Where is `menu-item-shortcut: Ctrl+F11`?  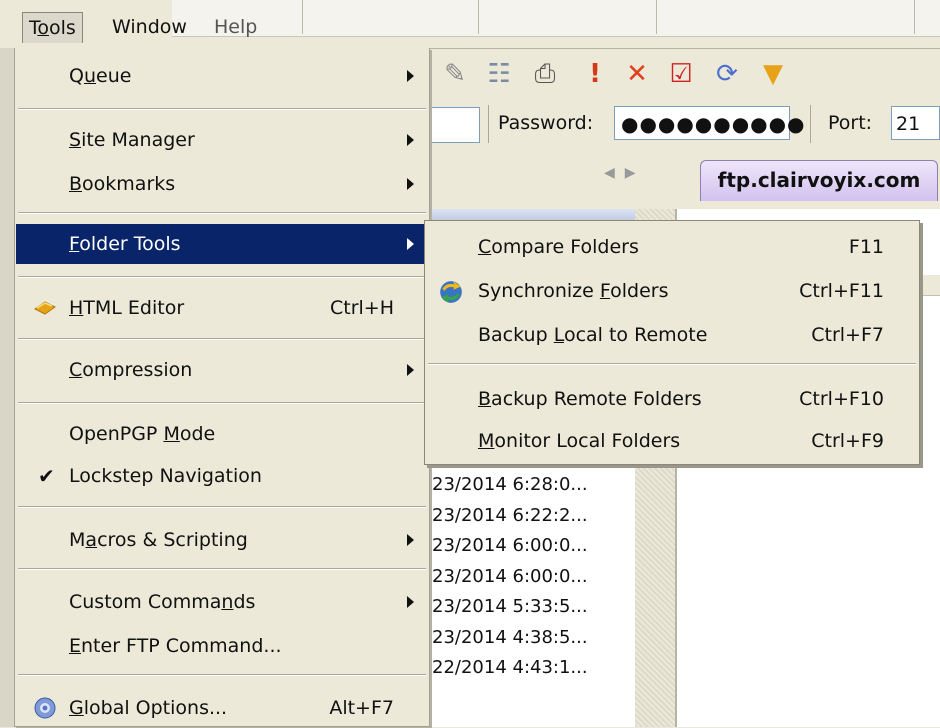 menu-item-shortcut: Ctrl+F11 is located at coordinates (841, 291).